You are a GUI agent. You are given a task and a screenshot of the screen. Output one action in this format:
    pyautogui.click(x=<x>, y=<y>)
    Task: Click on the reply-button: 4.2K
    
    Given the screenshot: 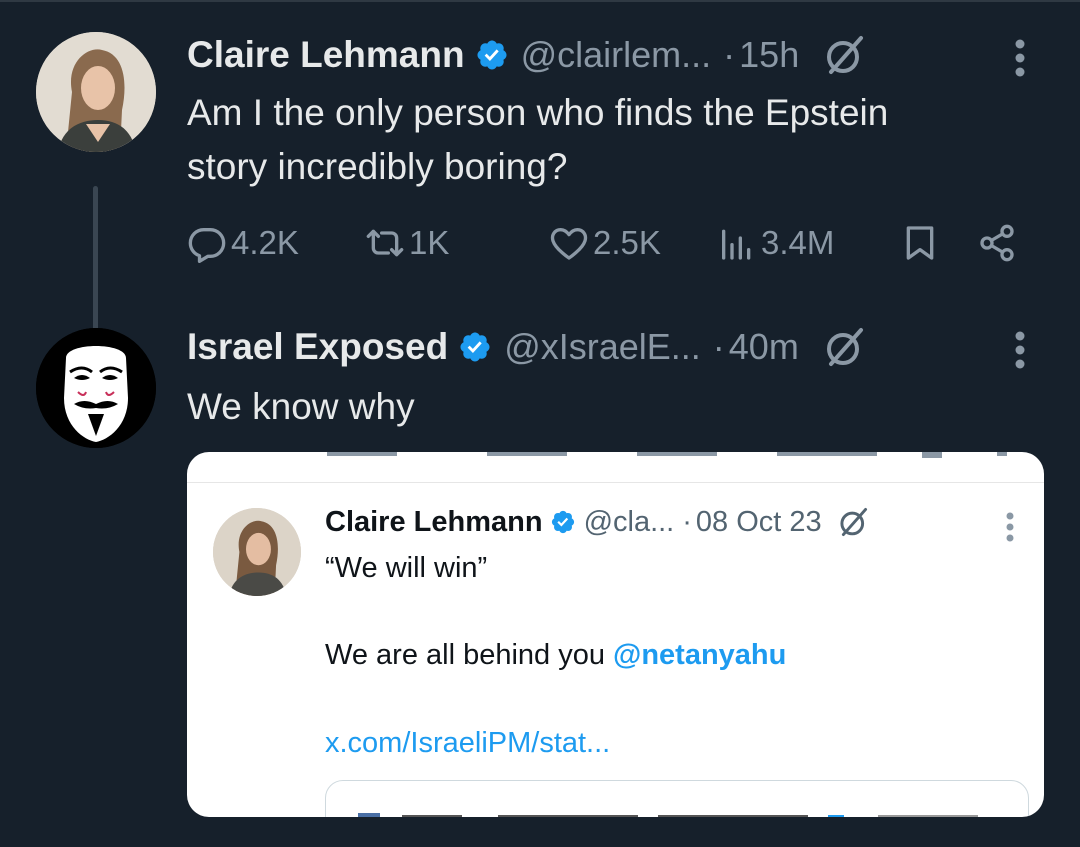 What is the action you would take?
    pyautogui.click(x=243, y=243)
    